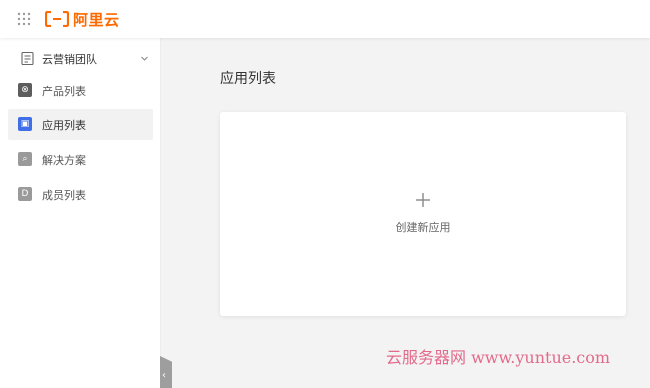 Image resolution: width=650 pixels, height=388 pixels. Describe the element at coordinates (25, 194) in the screenshot. I see `member-icon: D` at that location.